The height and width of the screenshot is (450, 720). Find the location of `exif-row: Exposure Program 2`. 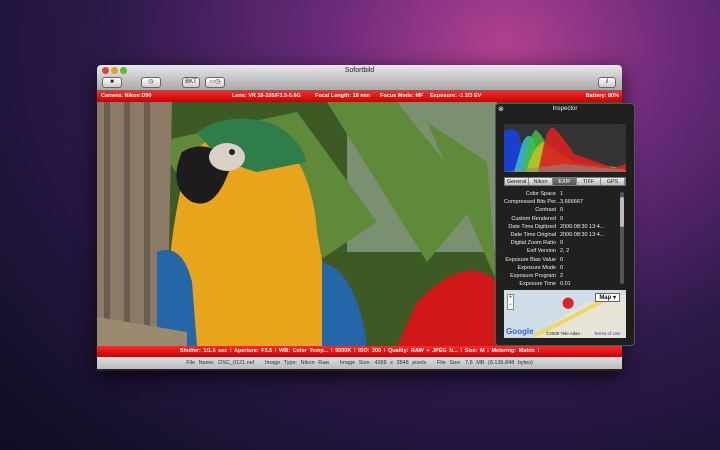

exif-row: Exposure Program 2 is located at coordinates (561, 276).